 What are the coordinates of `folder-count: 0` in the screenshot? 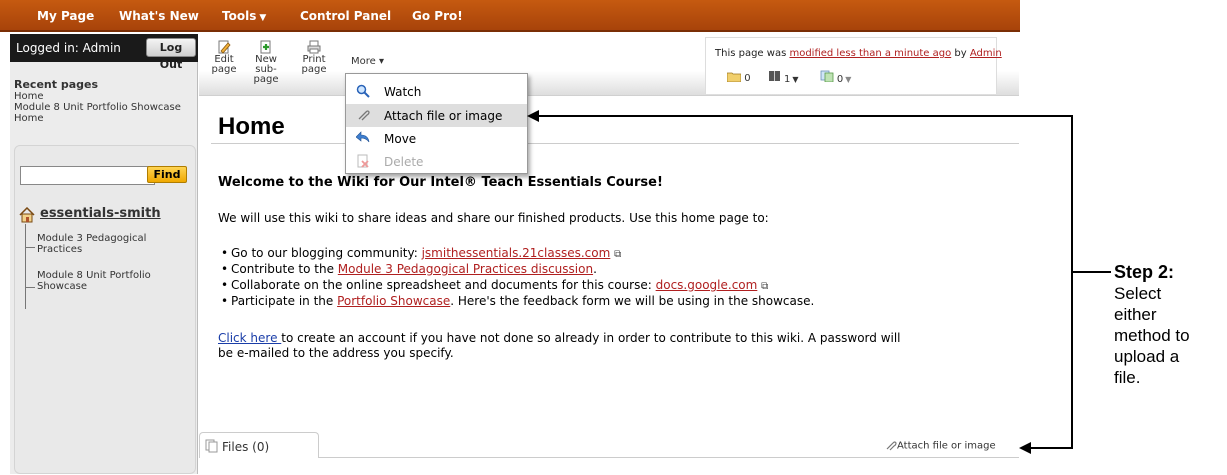 It's located at (747, 78).